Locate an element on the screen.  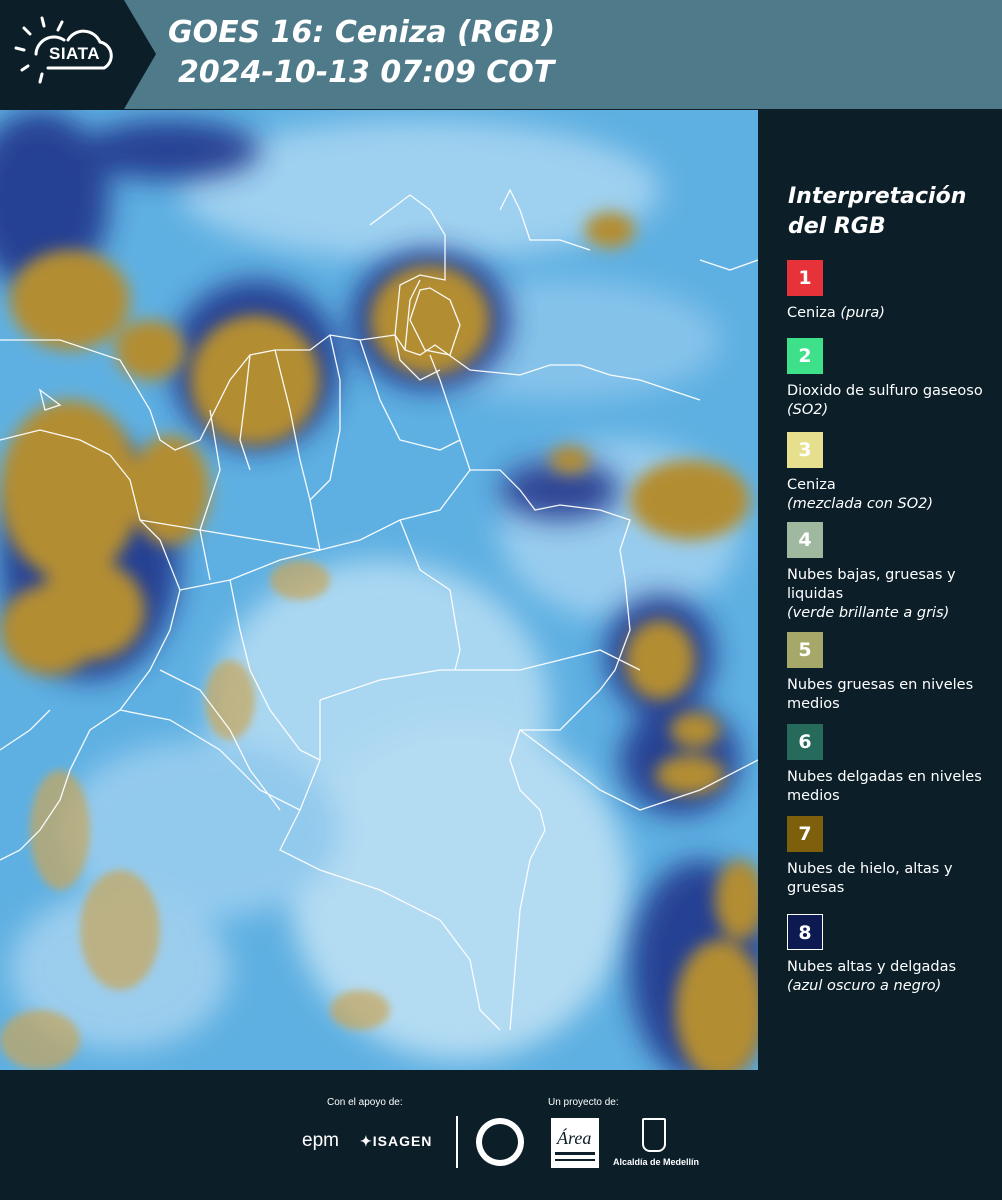
brand-name: SIATA is located at coordinates (74, 53).